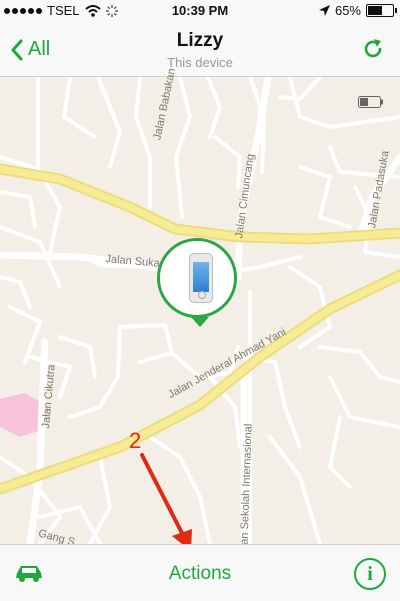  I want to click on navigation-bar: All Lizzy This device, so click(200, 48).